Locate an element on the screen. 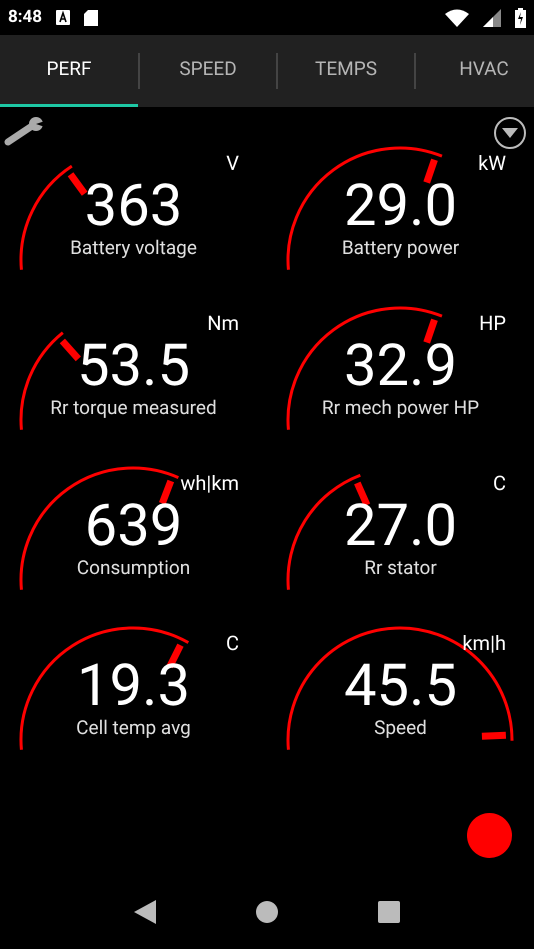 The image size is (534, 949). sd-card-icon is located at coordinates (91, 18).